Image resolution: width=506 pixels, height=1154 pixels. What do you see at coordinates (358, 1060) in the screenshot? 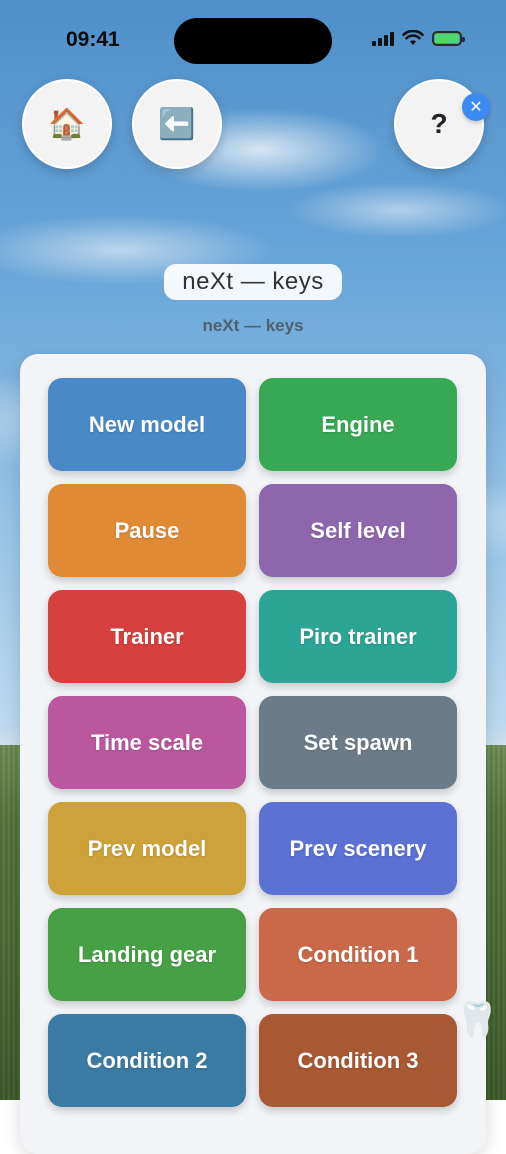
I see `key-condition-3-button: Condition 3` at bounding box center [358, 1060].